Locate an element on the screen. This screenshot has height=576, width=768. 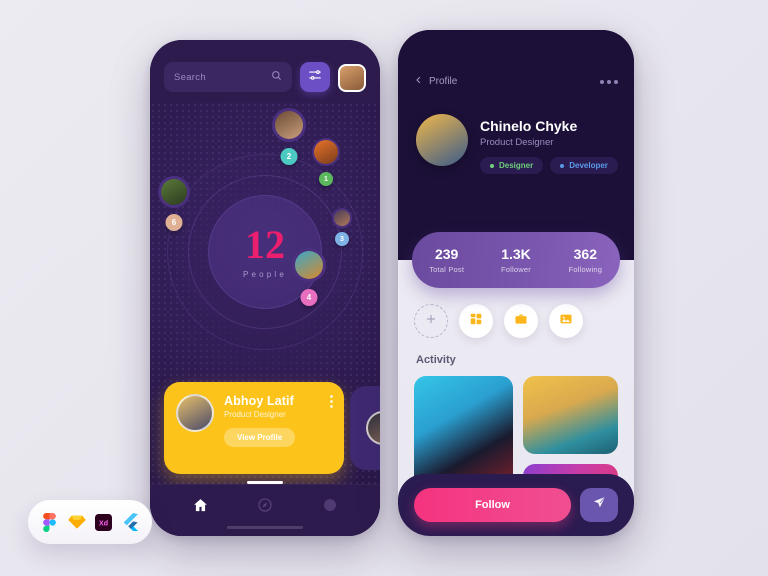
tag-label: Designer is located at coordinates (516, 165).